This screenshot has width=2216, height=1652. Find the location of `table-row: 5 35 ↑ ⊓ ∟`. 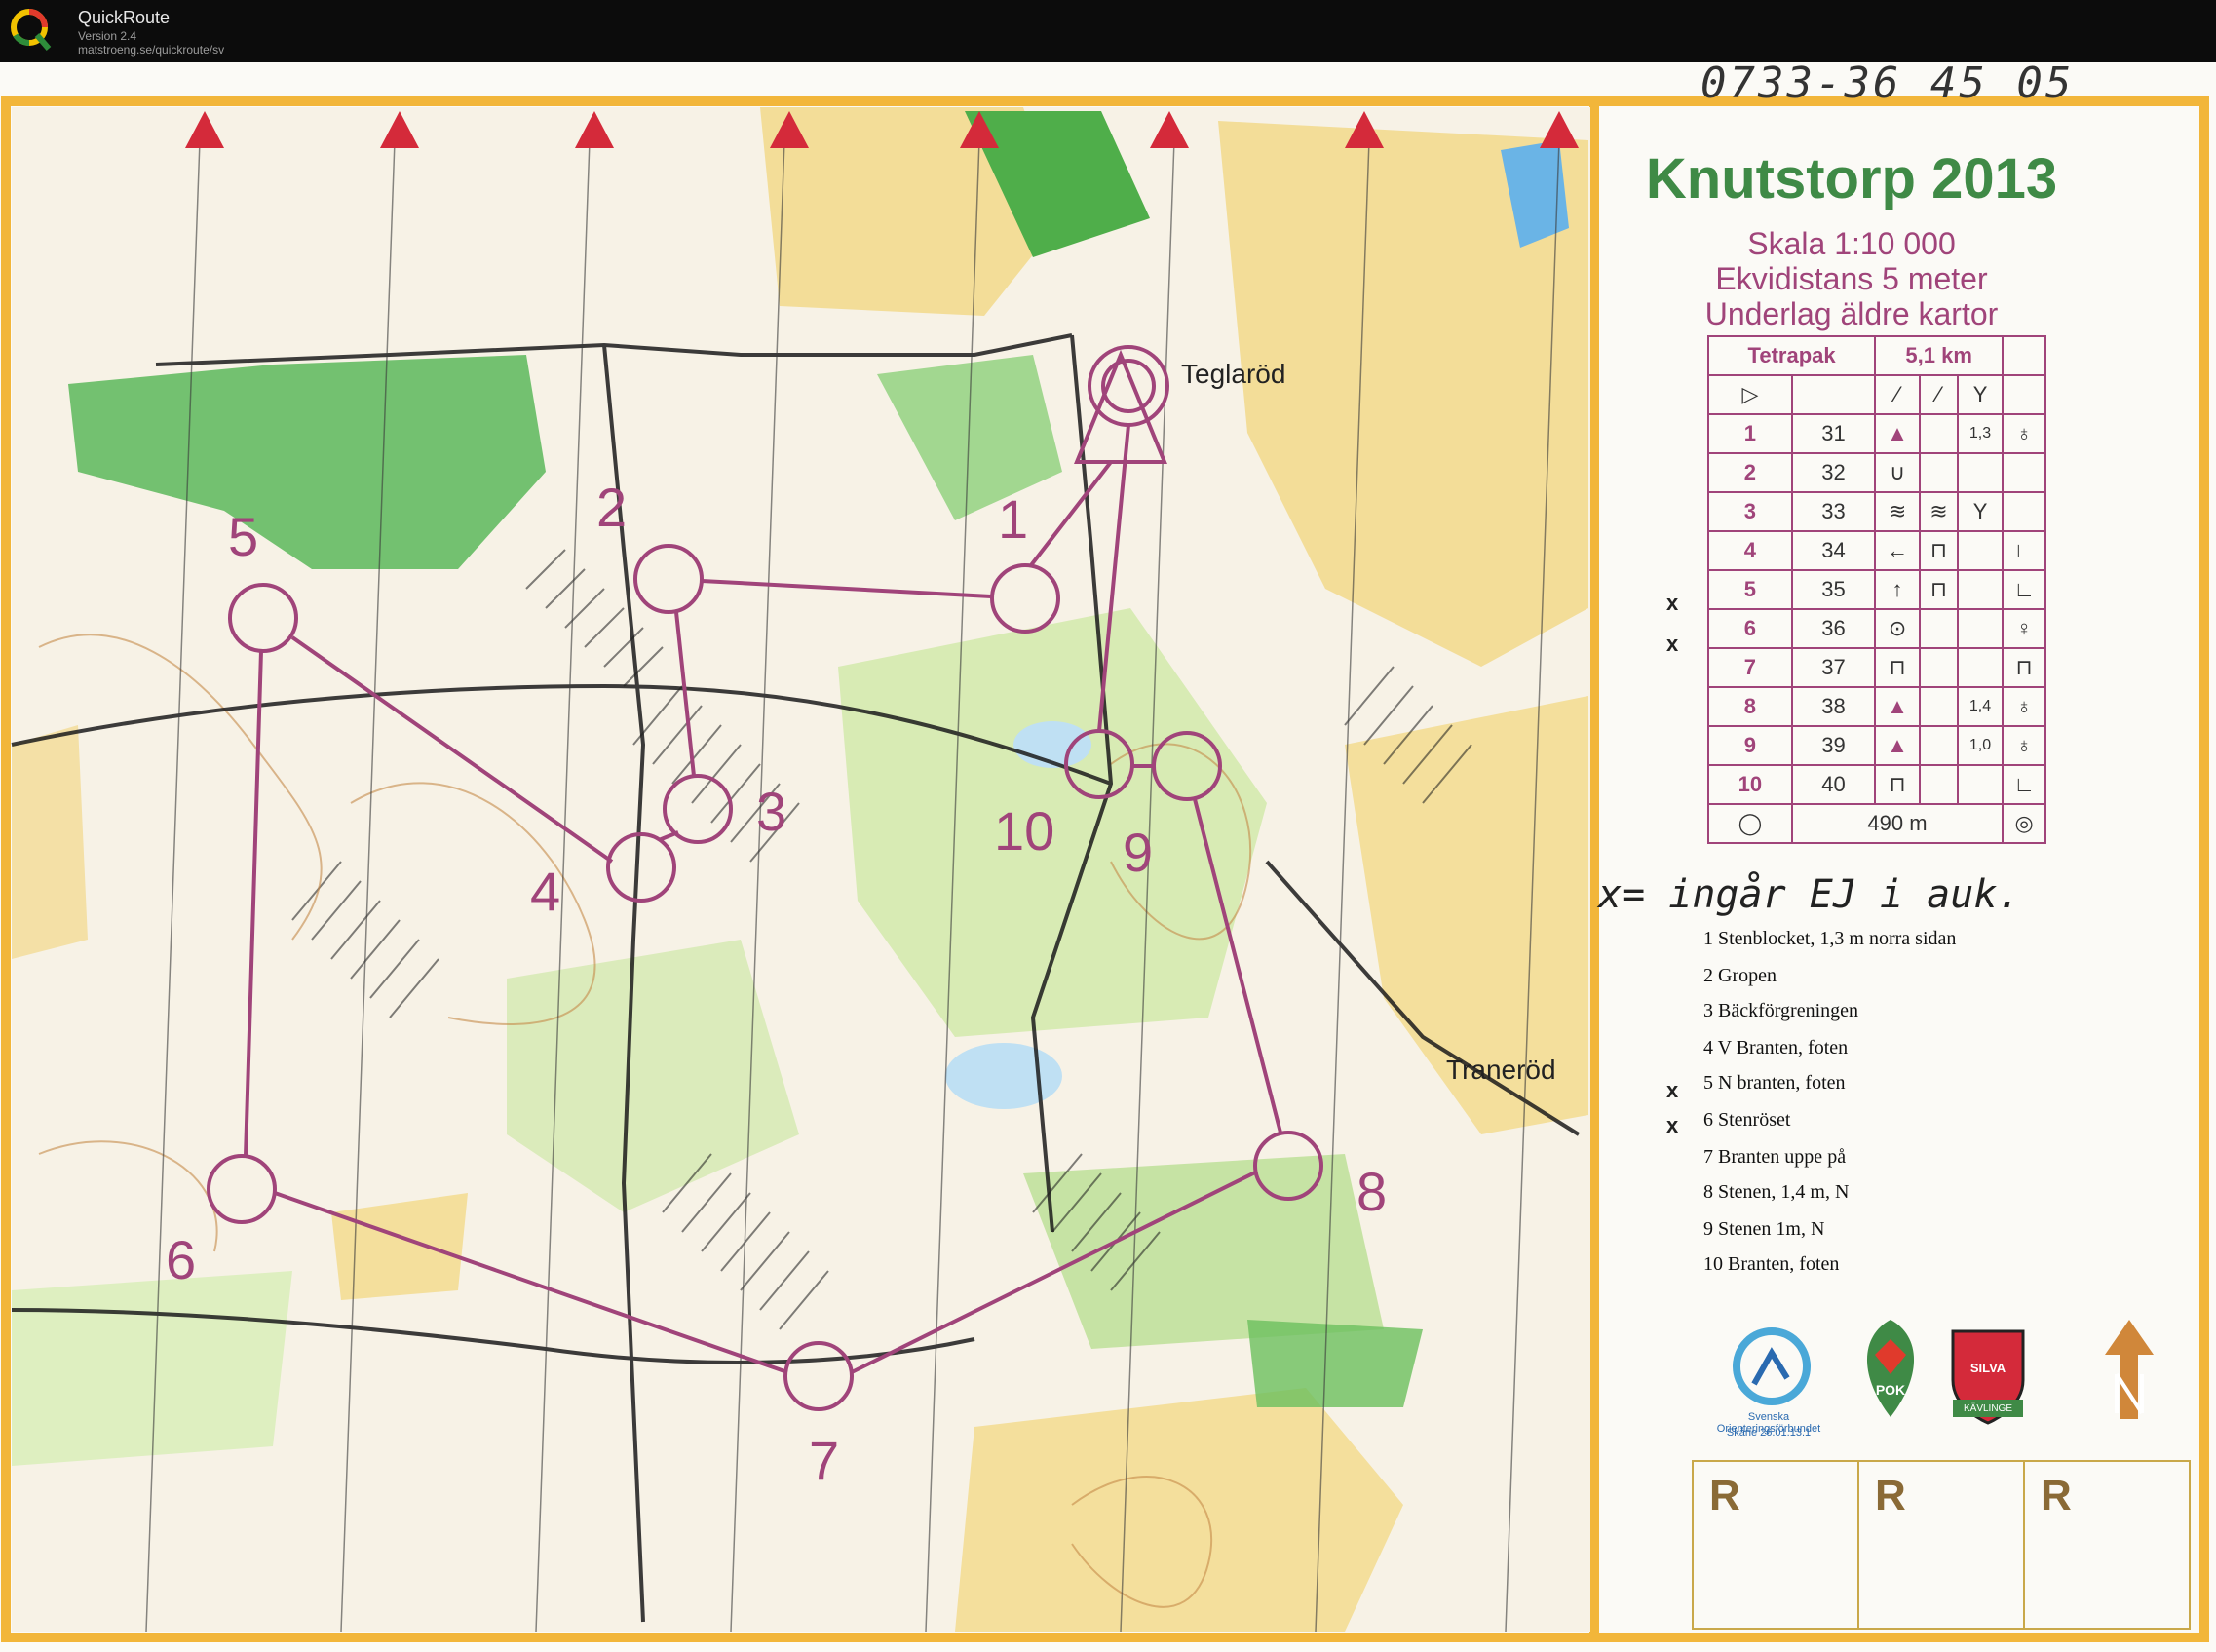

table-row: 5 35 ↑ ⊓ ∟ is located at coordinates (1876, 590).